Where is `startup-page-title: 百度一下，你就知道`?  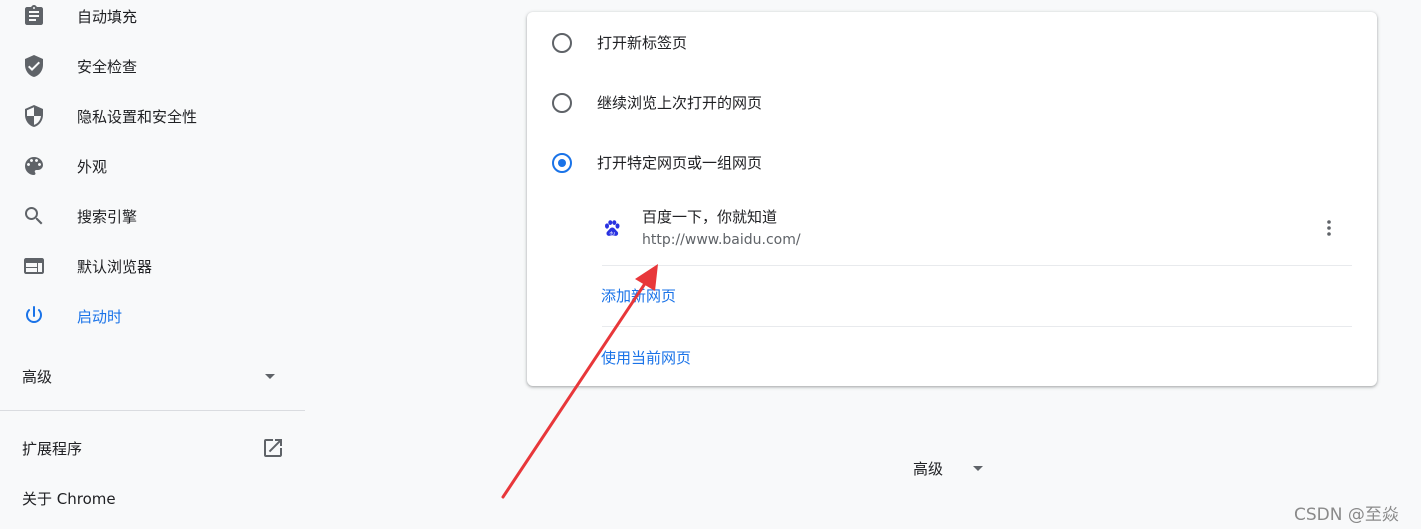
startup-page-title: 百度一下，你就知道 is located at coordinates (710, 217).